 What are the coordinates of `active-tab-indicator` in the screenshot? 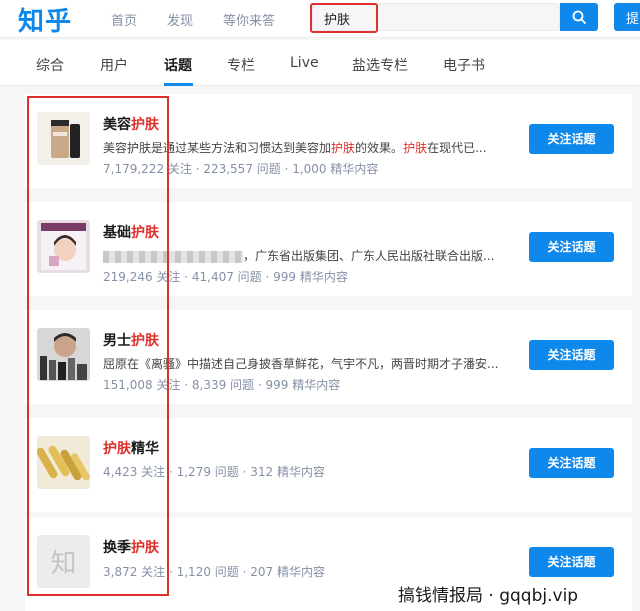 It's located at (178, 84).